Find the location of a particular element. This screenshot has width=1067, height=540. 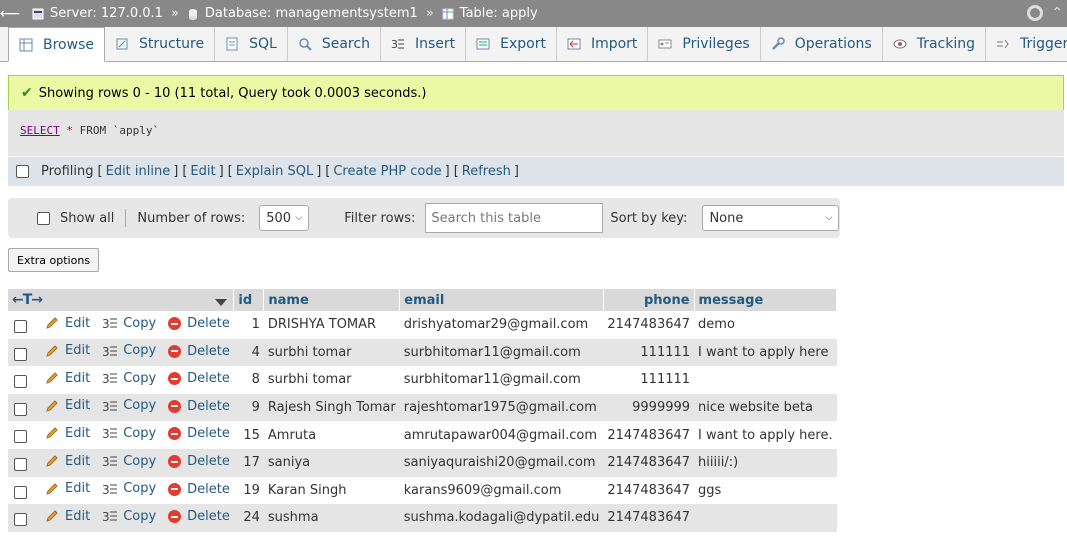

profiling-link-create-php-code: Create PHP code is located at coordinates (387, 171).